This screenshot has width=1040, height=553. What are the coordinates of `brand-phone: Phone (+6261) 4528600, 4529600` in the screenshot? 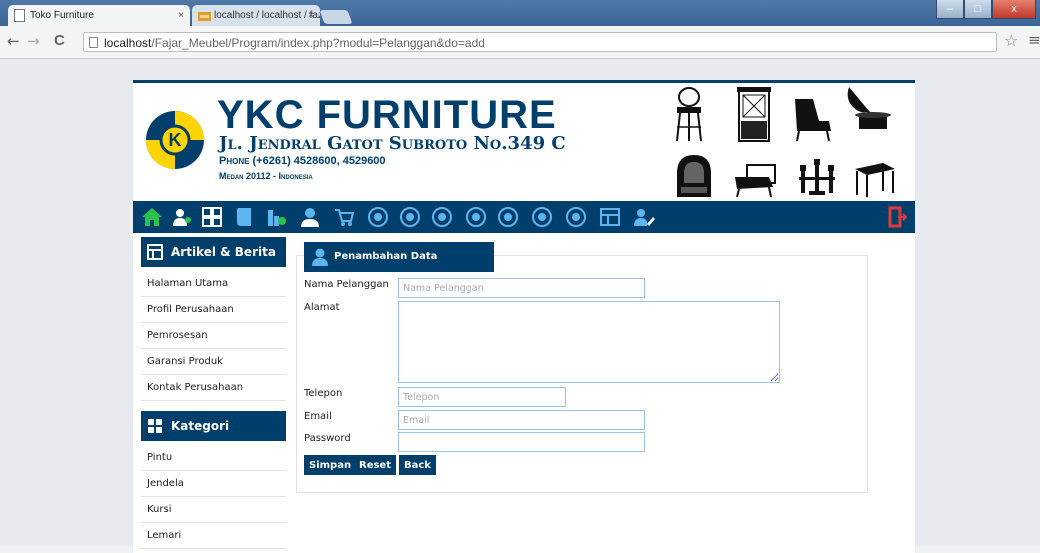 It's located at (302, 161).